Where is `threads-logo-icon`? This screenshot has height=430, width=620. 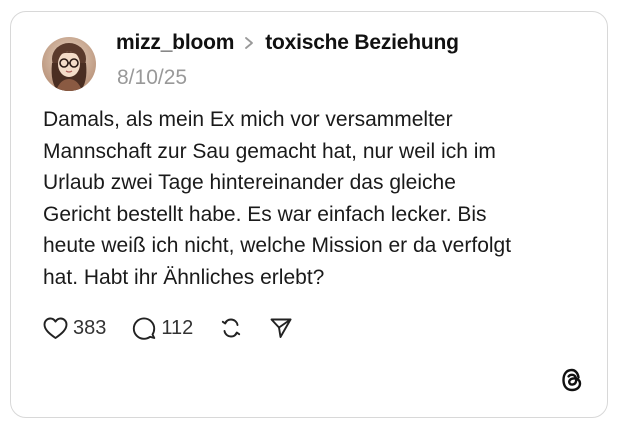
threads-logo-icon is located at coordinates (572, 380).